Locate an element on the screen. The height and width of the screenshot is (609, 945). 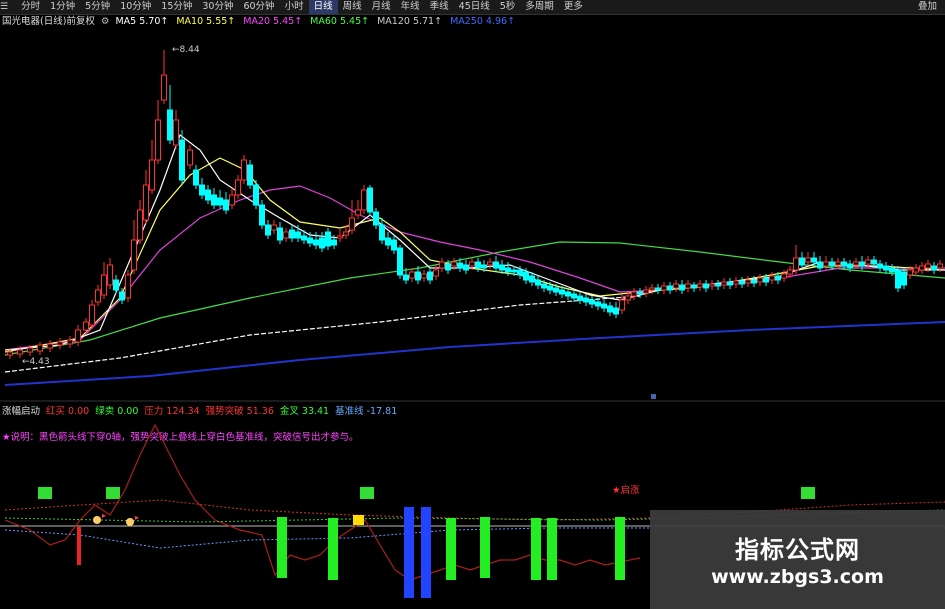
indicator-hint: ★说明：黑色箭头线下穿0轴，强势突破上叠线上穿白色基准线，突破信号出才参与。 is located at coordinates (180, 437).